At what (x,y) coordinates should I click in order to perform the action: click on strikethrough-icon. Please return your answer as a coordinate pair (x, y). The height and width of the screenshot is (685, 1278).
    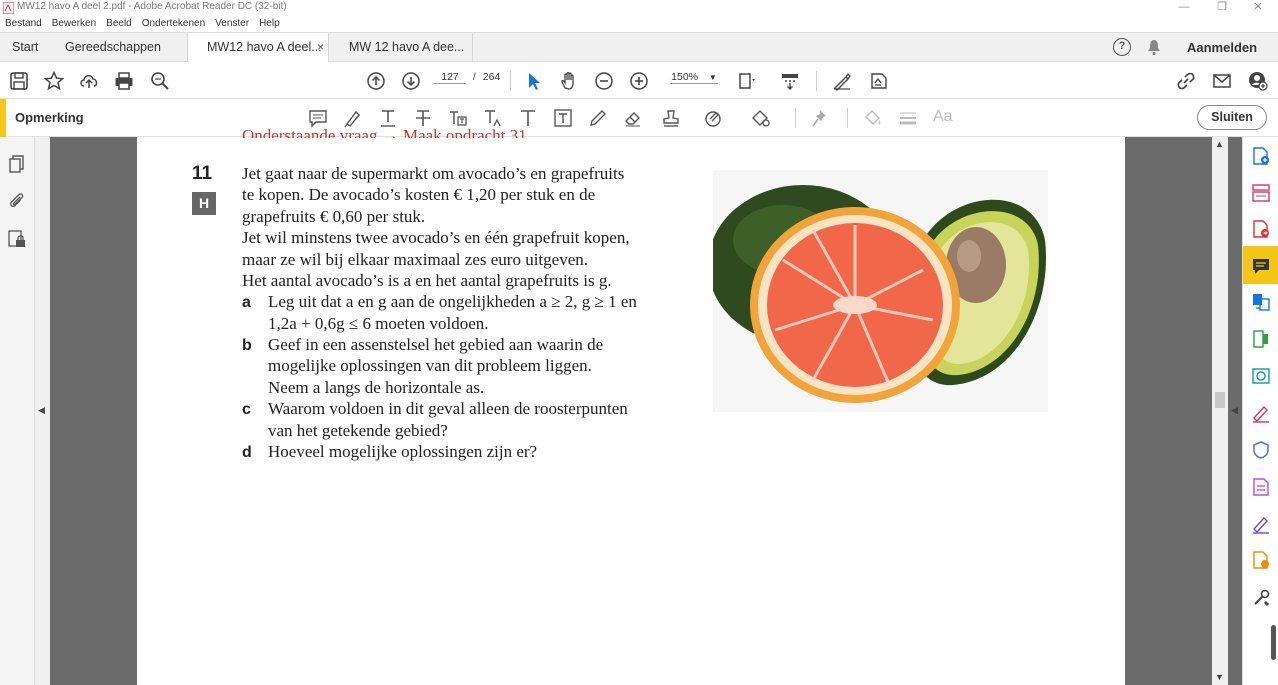
    Looking at the image, I should click on (423, 118).